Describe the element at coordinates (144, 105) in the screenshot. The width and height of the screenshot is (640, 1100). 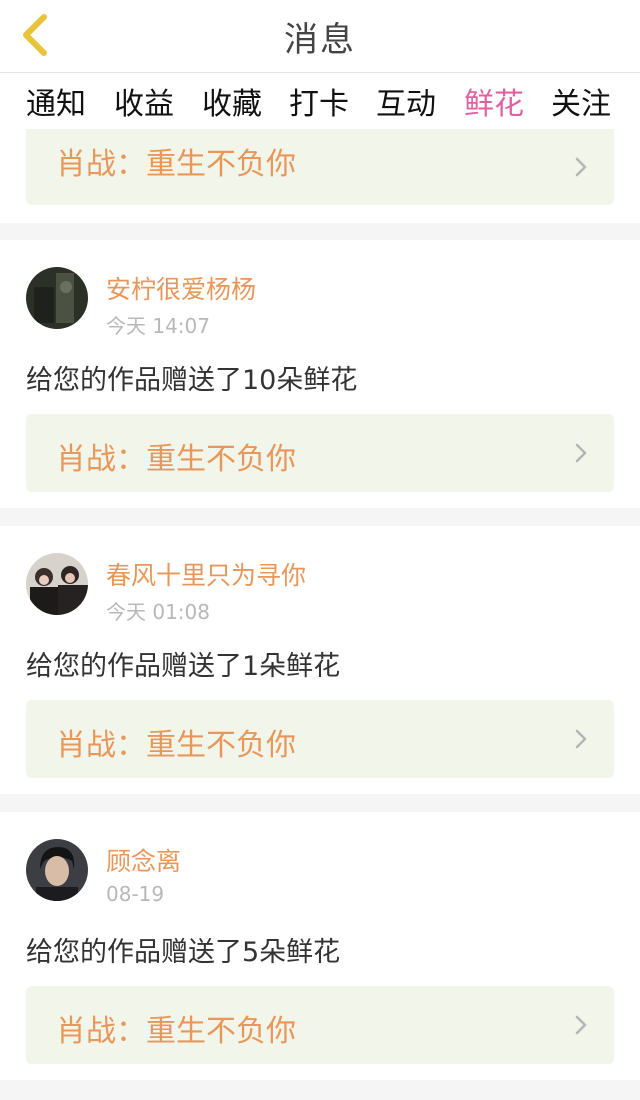
I see `tab-income: 收益` at that location.